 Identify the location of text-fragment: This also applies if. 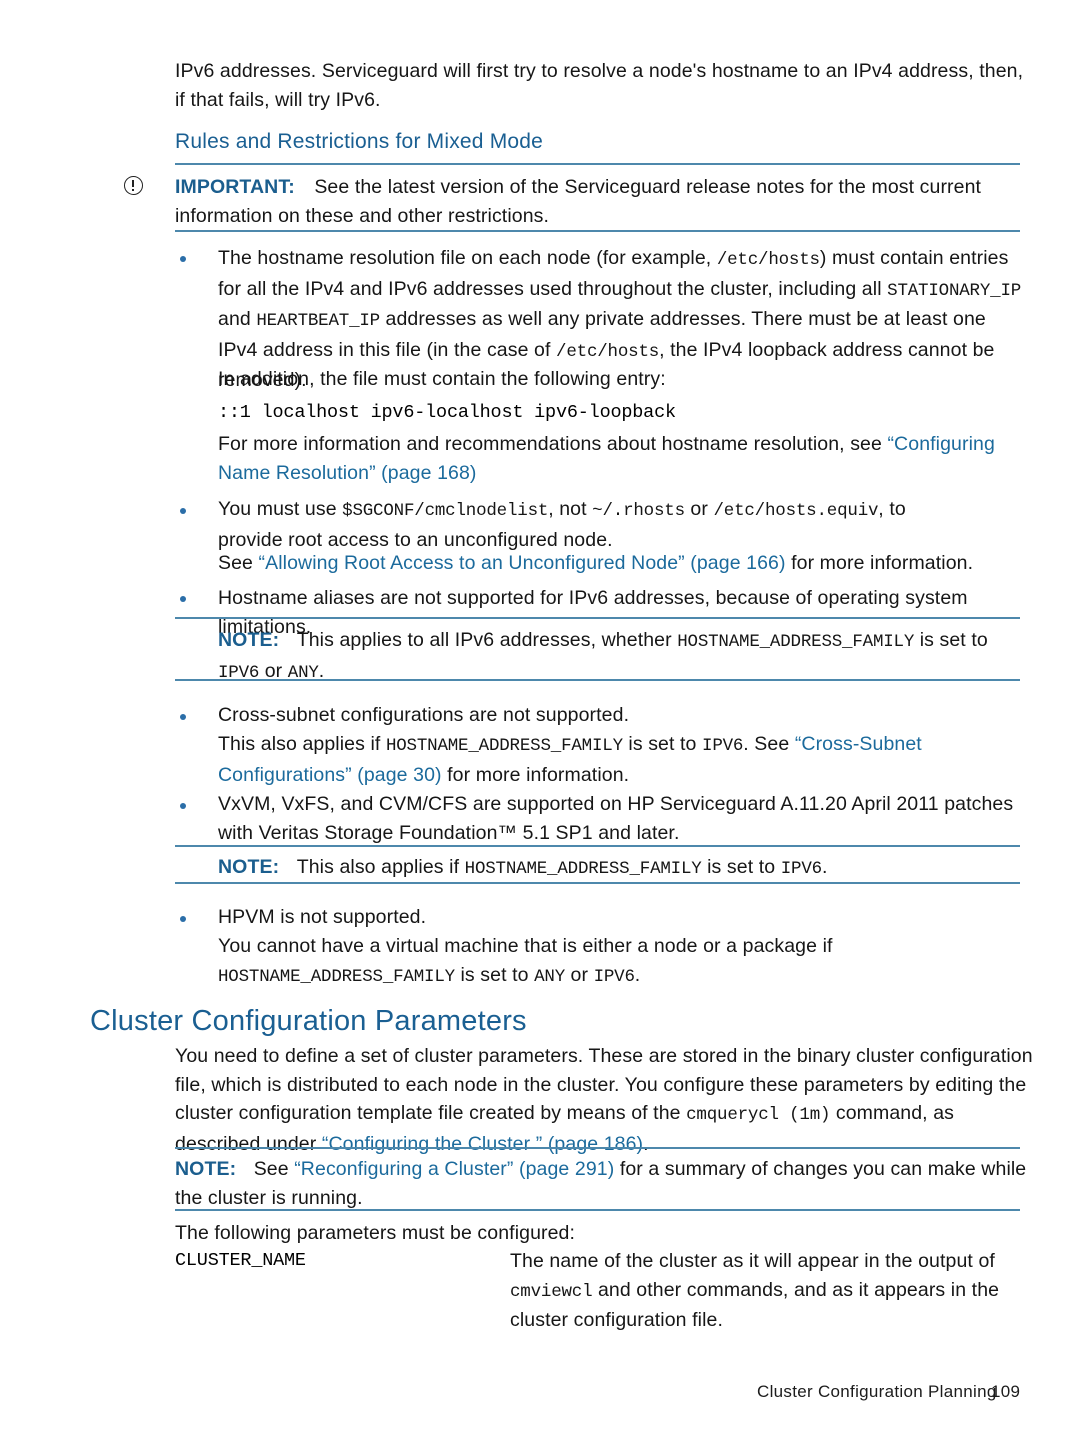
(380, 867).